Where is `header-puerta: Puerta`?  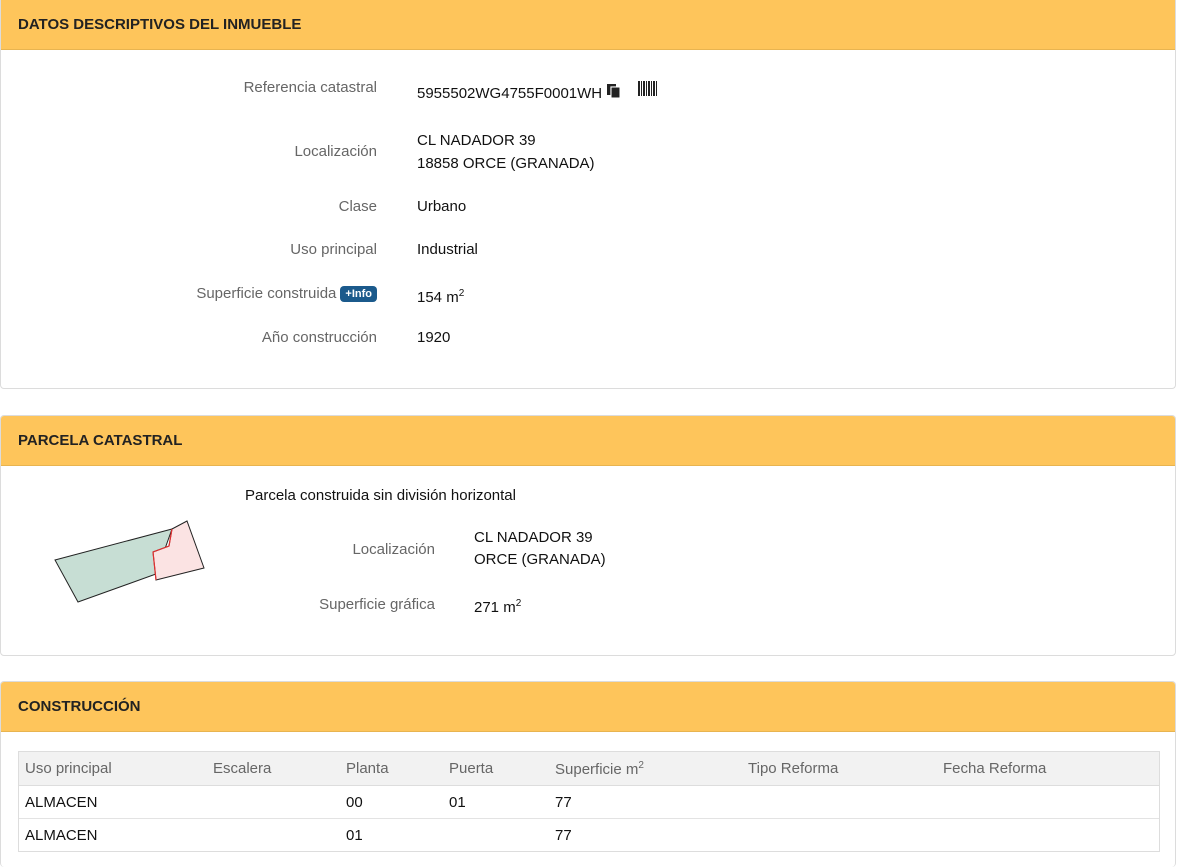 header-puerta: Puerta is located at coordinates (496, 769).